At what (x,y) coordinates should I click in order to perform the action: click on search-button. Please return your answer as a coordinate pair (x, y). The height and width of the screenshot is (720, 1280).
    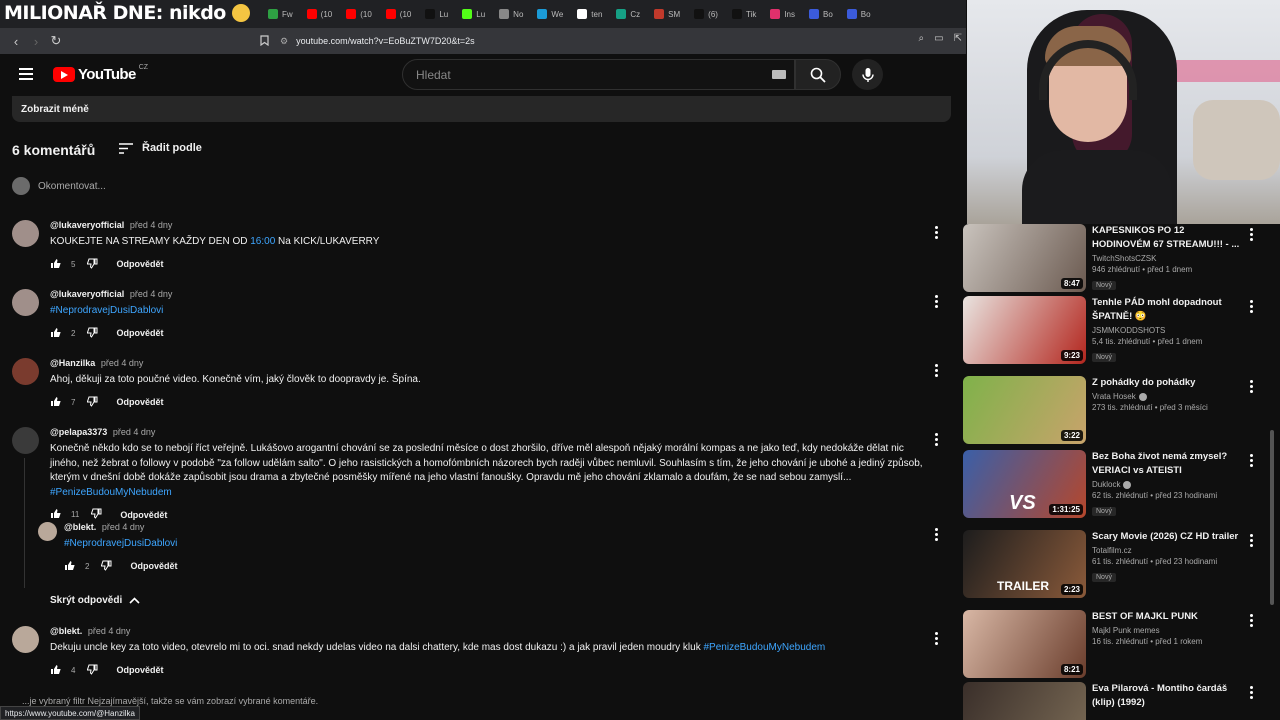
    Looking at the image, I should click on (818, 74).